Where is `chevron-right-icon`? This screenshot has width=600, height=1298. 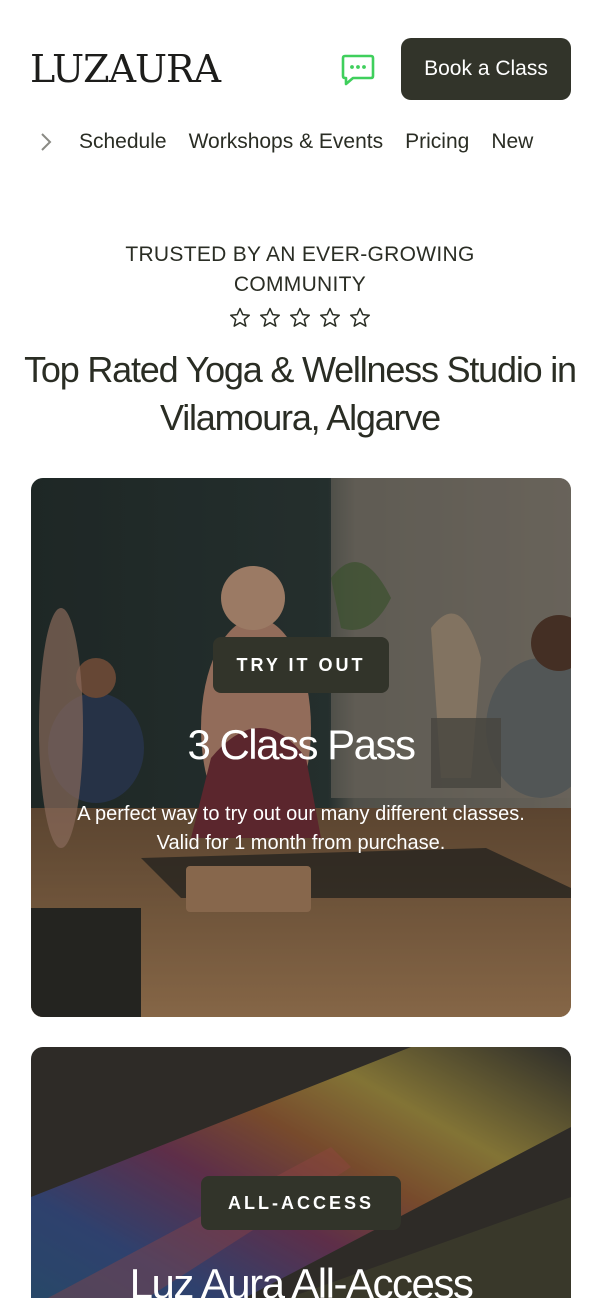 chevron-right-icon is located at coordinates (46, 142).